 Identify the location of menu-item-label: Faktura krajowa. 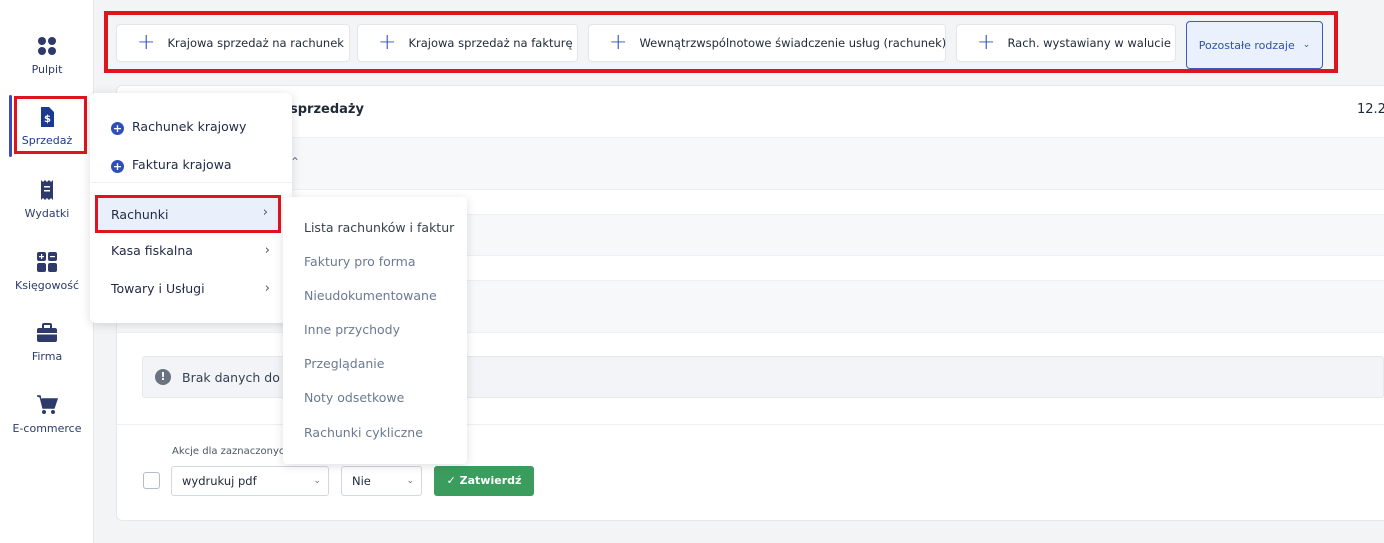
(182, 164).